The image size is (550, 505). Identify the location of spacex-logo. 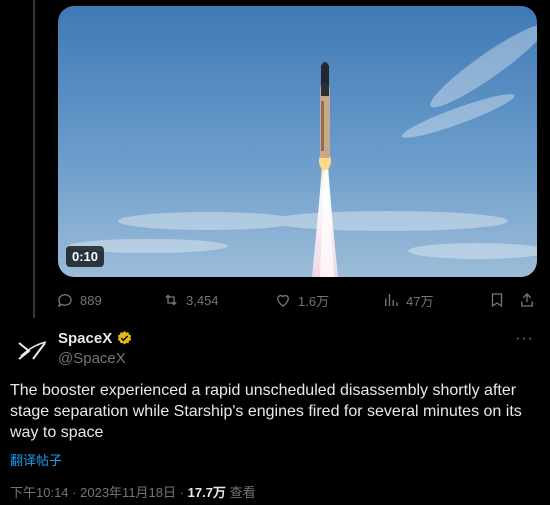
(32, 350).